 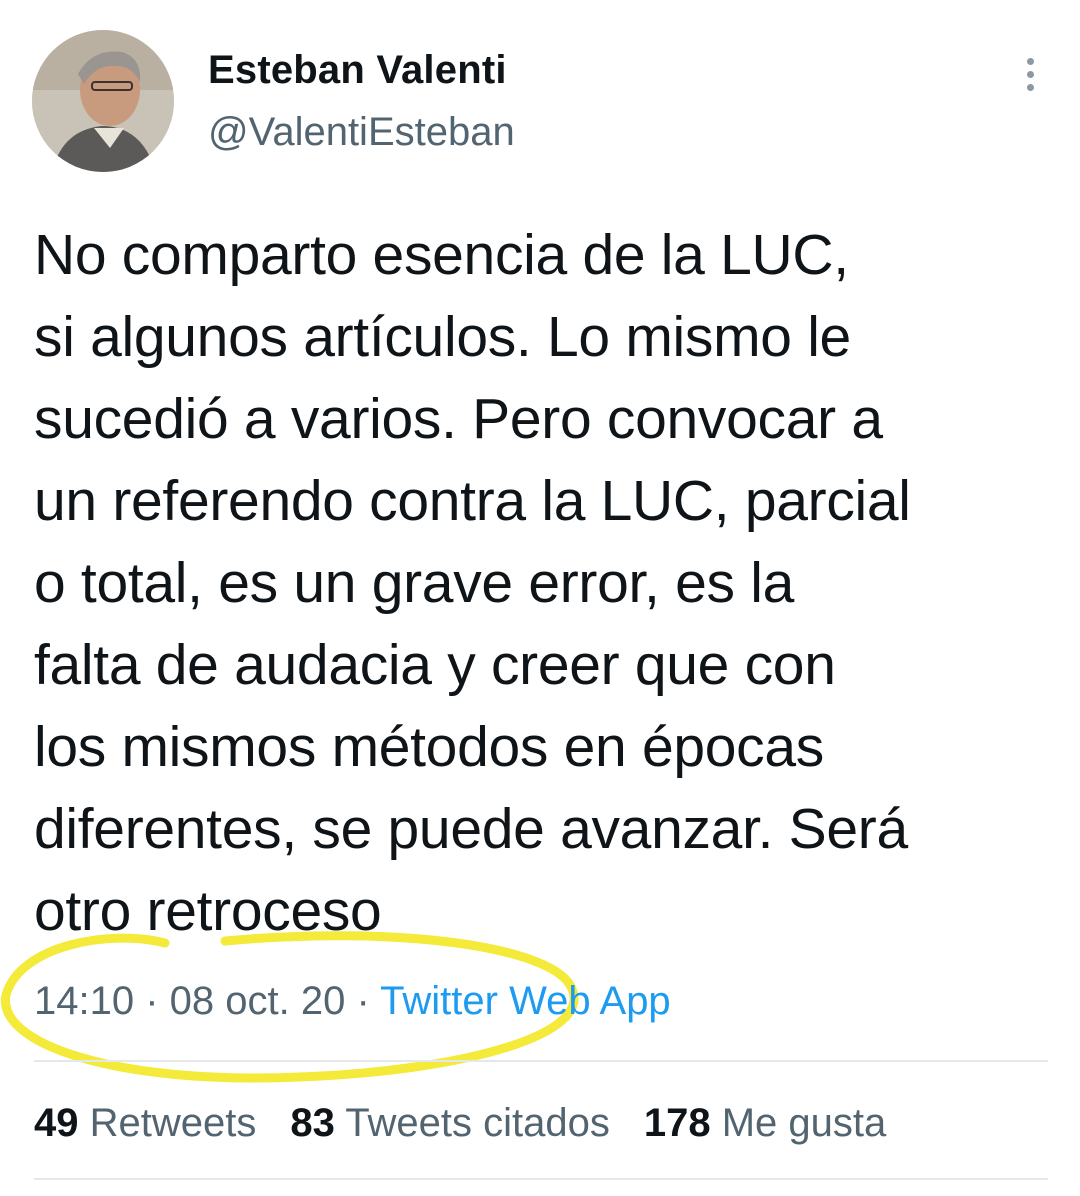 What do you see at coordinates (361, 132) in the screenshot?
I see `user-handle: @ValentiEsteban` at bounding box center [361, 132].